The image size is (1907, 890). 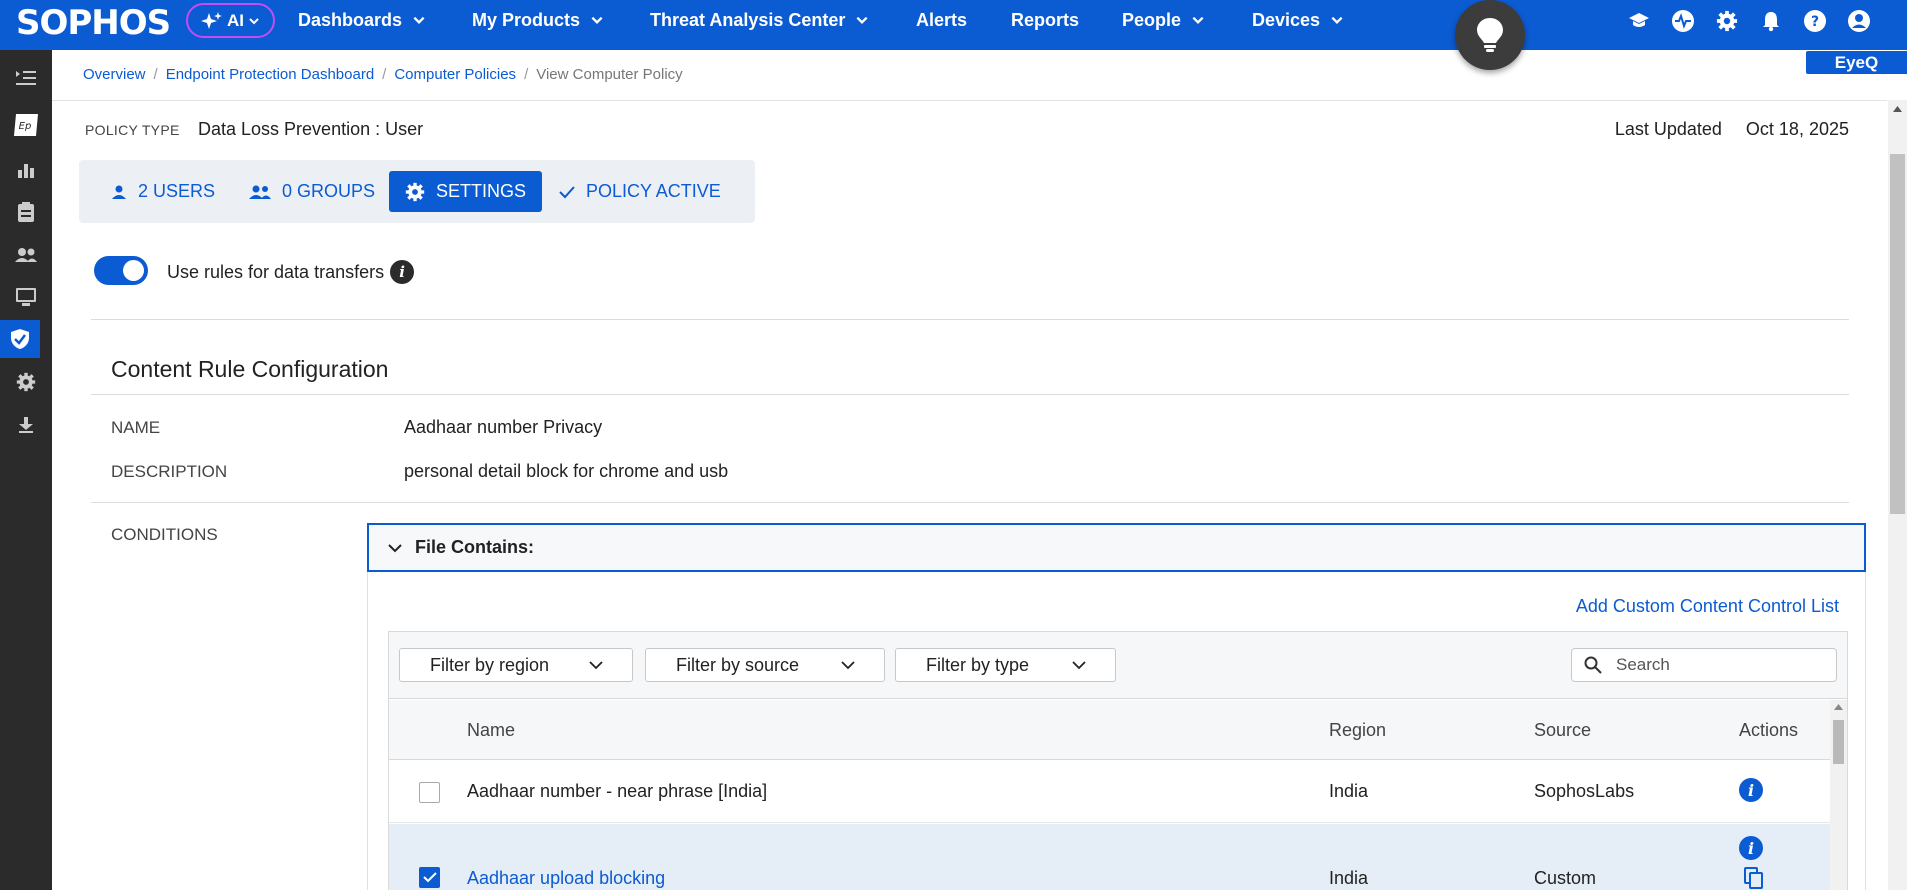 What do you see at coordinates (1838, 707) in the screenshot?
I see `scroll-up-arrow-icon` at bounding box center [1838, 707].